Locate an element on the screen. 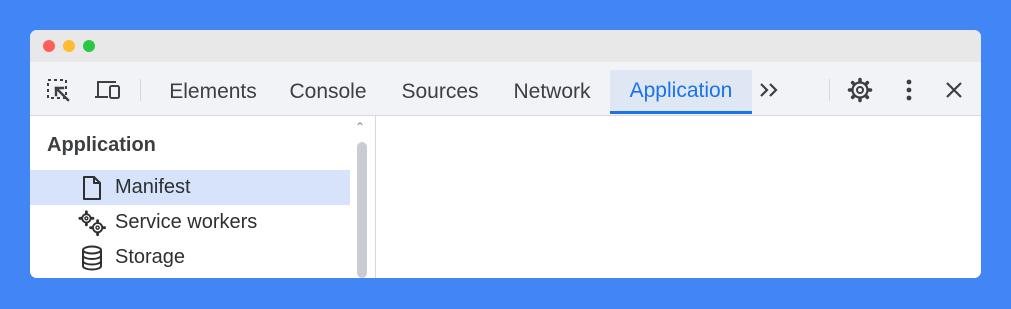 This screenshot has height=309, width=1011. gears-icon is located at coordinates (92, 223).